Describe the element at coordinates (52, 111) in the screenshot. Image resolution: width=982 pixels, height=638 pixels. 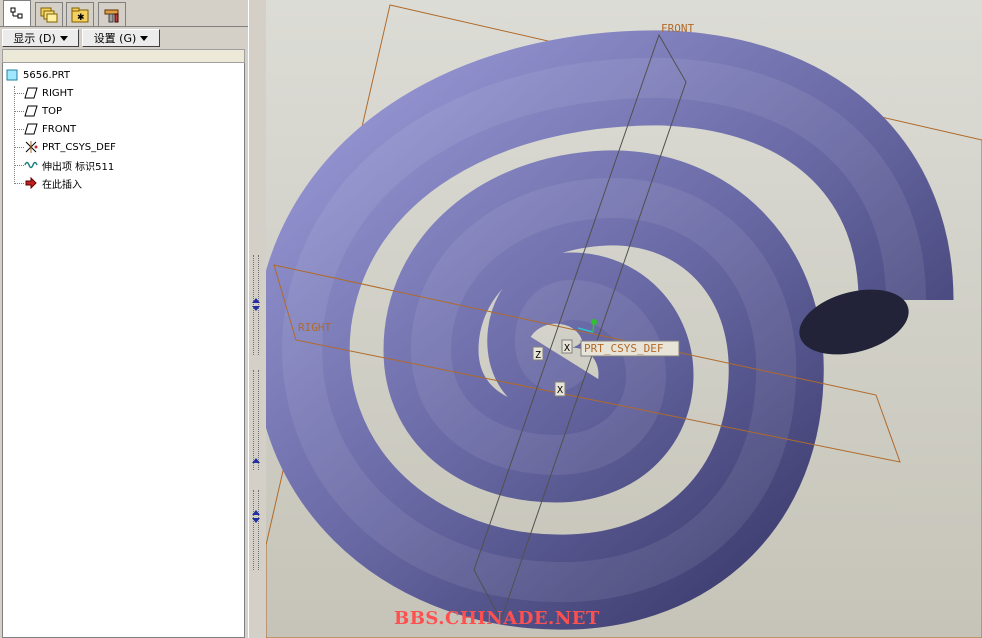
I see `tree-item-label: TOP` at that location.